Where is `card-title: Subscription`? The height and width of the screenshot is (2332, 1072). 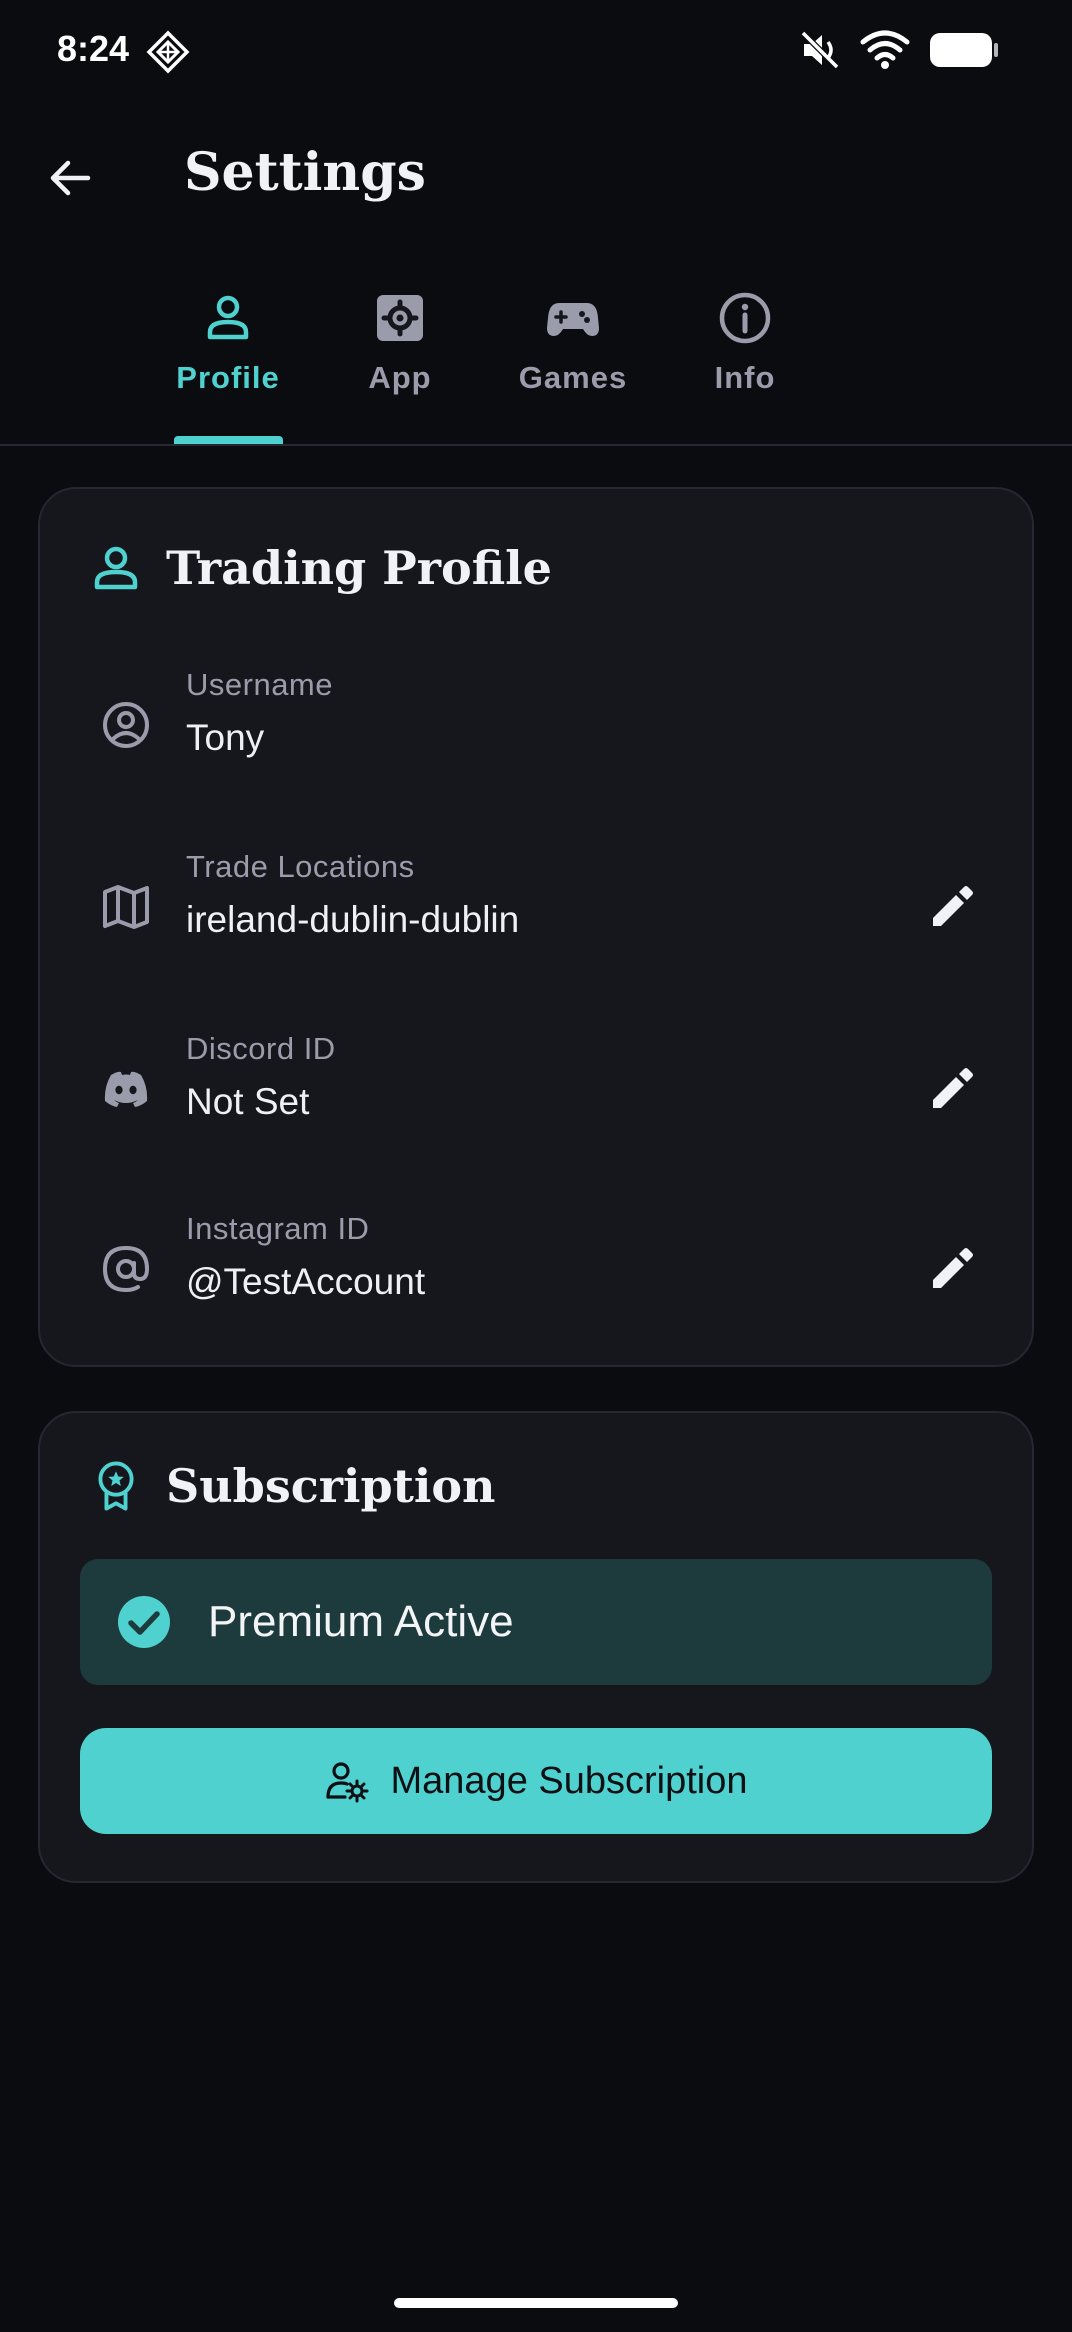 card-title: Subscription is located at coordinates (331, 1486).